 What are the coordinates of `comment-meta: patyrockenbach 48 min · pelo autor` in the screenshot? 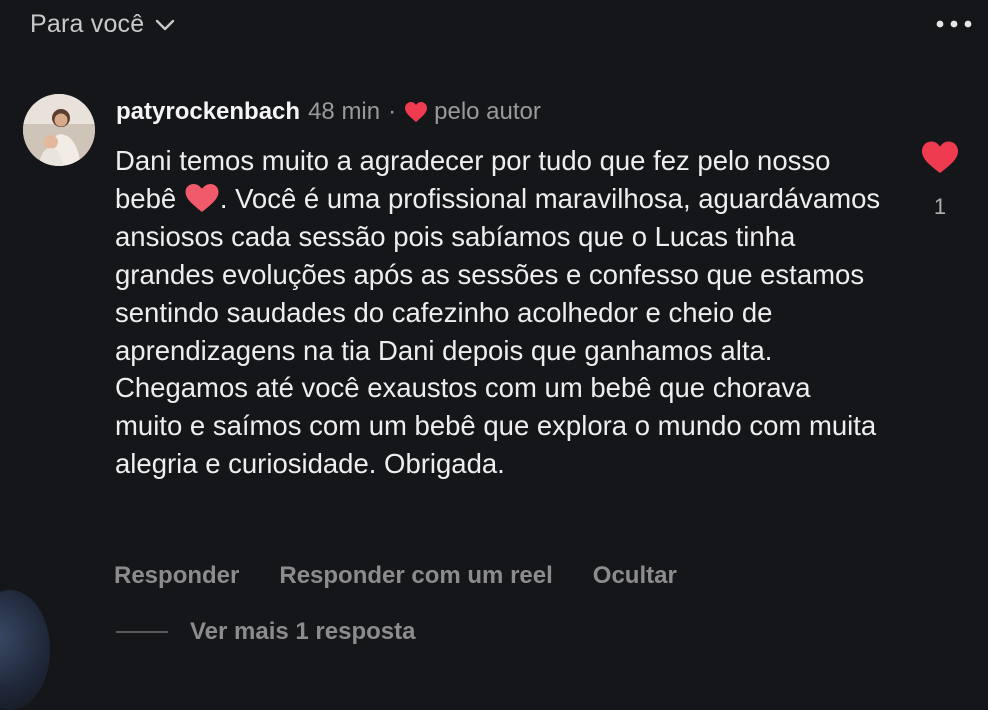 It's located at (328, 112).